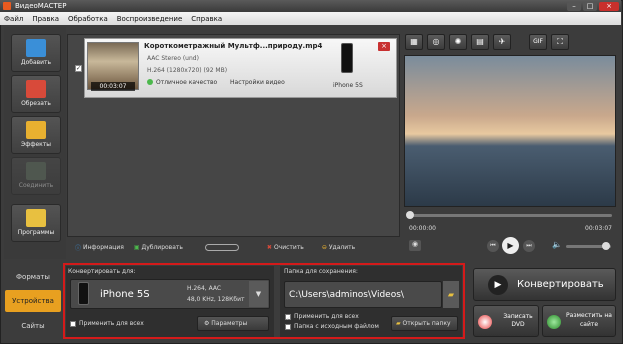  I want to click on settings-highlight, so click(264, 301).